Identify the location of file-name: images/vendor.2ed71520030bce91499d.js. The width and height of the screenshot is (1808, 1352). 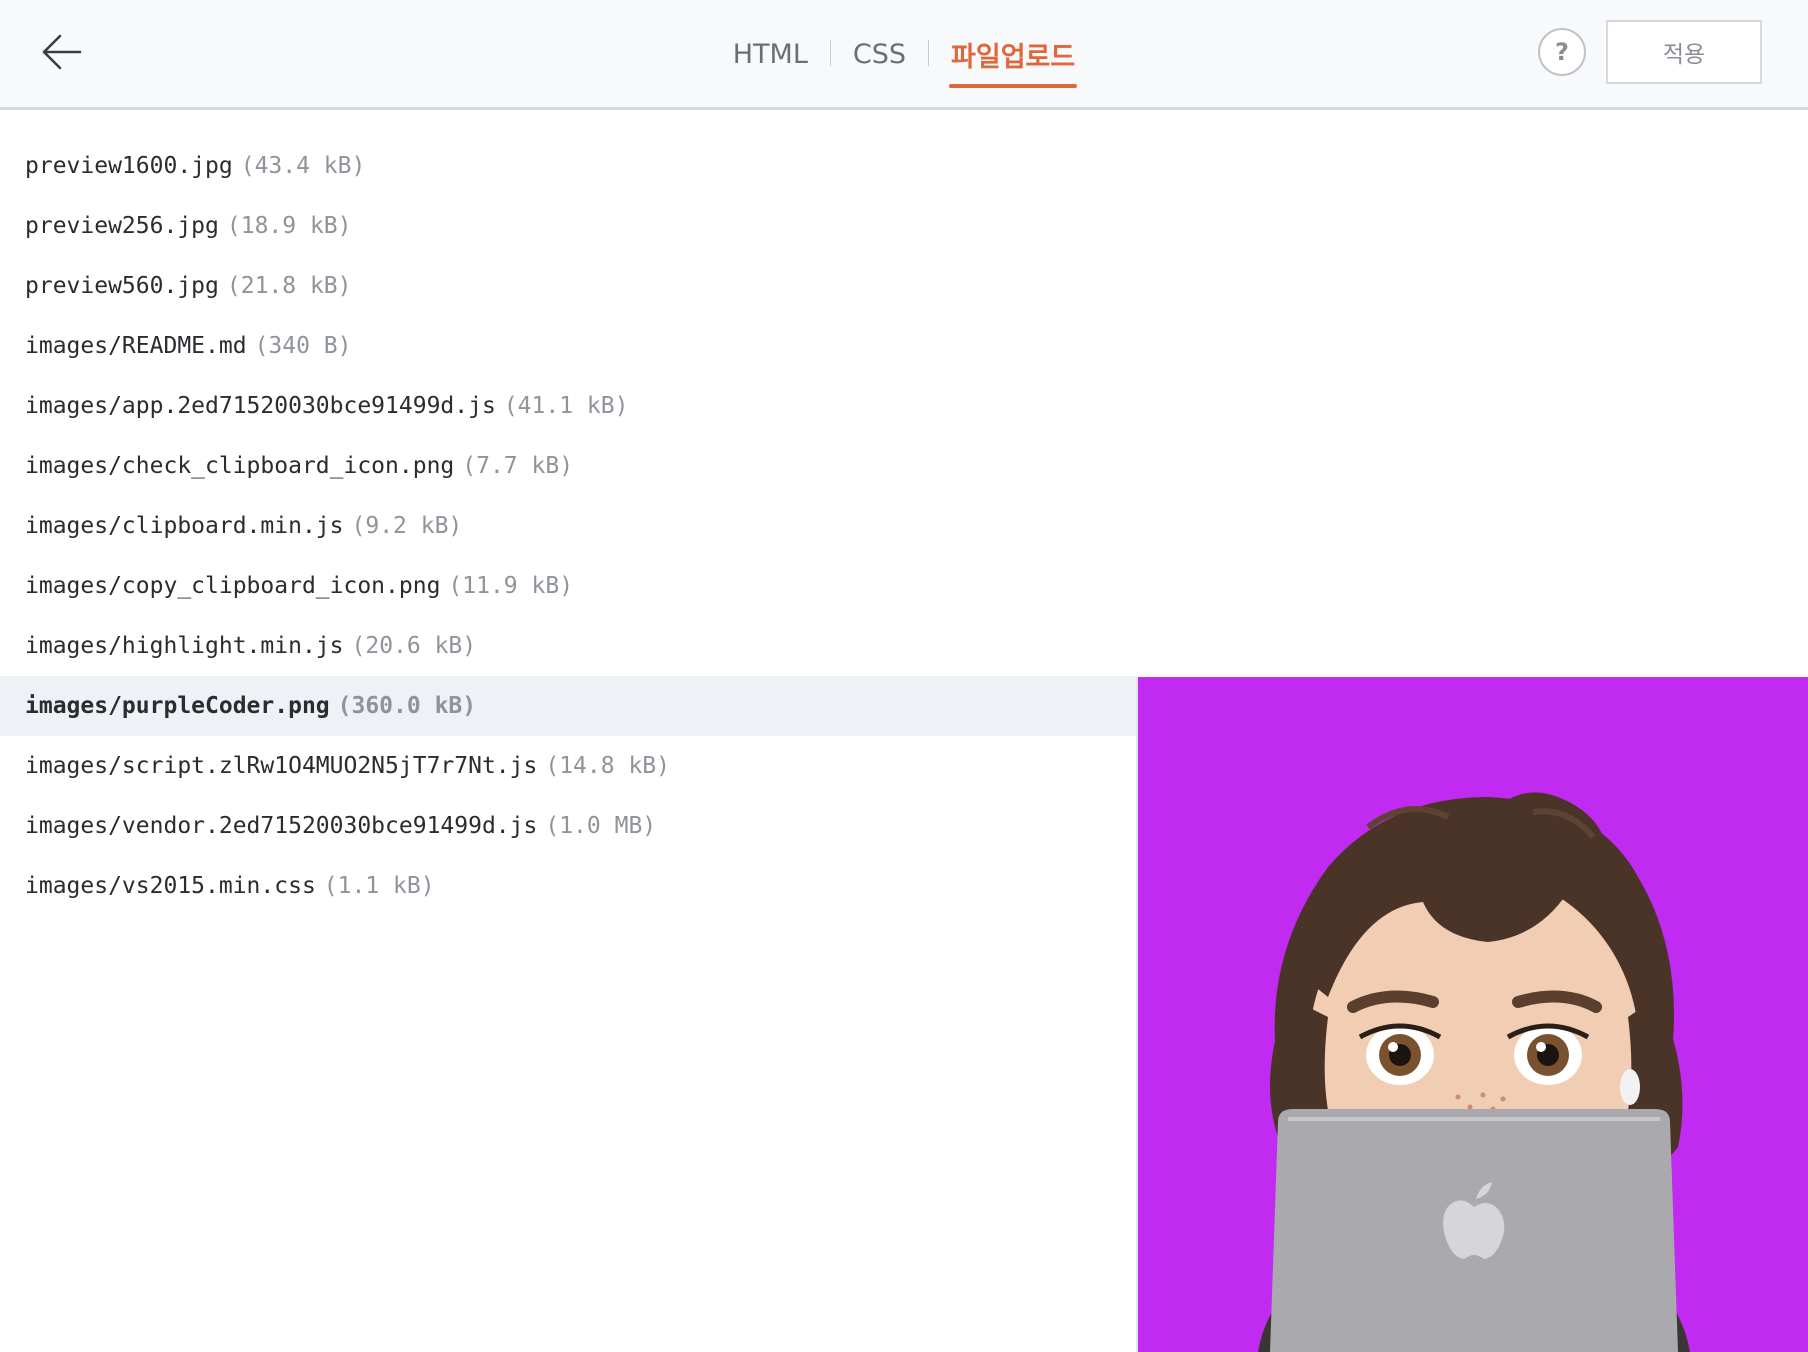
(281, 826).